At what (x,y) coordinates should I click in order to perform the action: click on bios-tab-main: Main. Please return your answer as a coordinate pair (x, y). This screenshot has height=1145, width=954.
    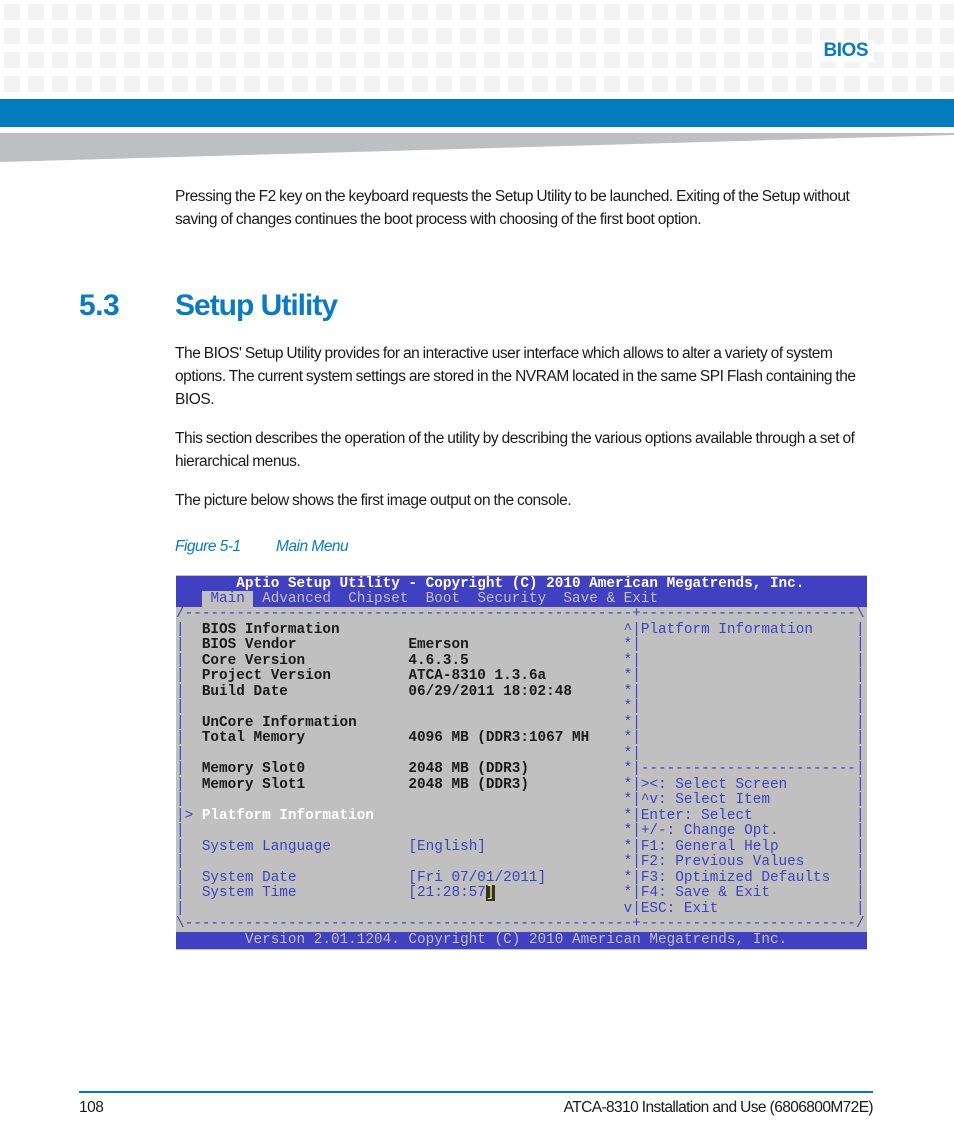
    Looking at the image, I should click on (227, 599).